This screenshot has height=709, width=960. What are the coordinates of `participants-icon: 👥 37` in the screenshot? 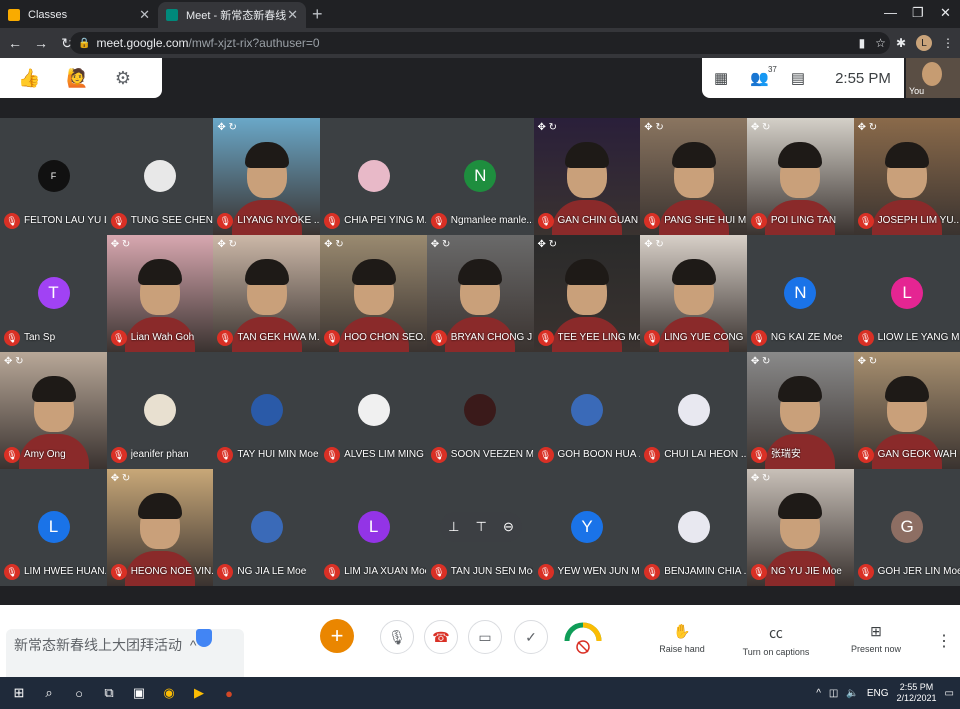 It's located at (763, 76).